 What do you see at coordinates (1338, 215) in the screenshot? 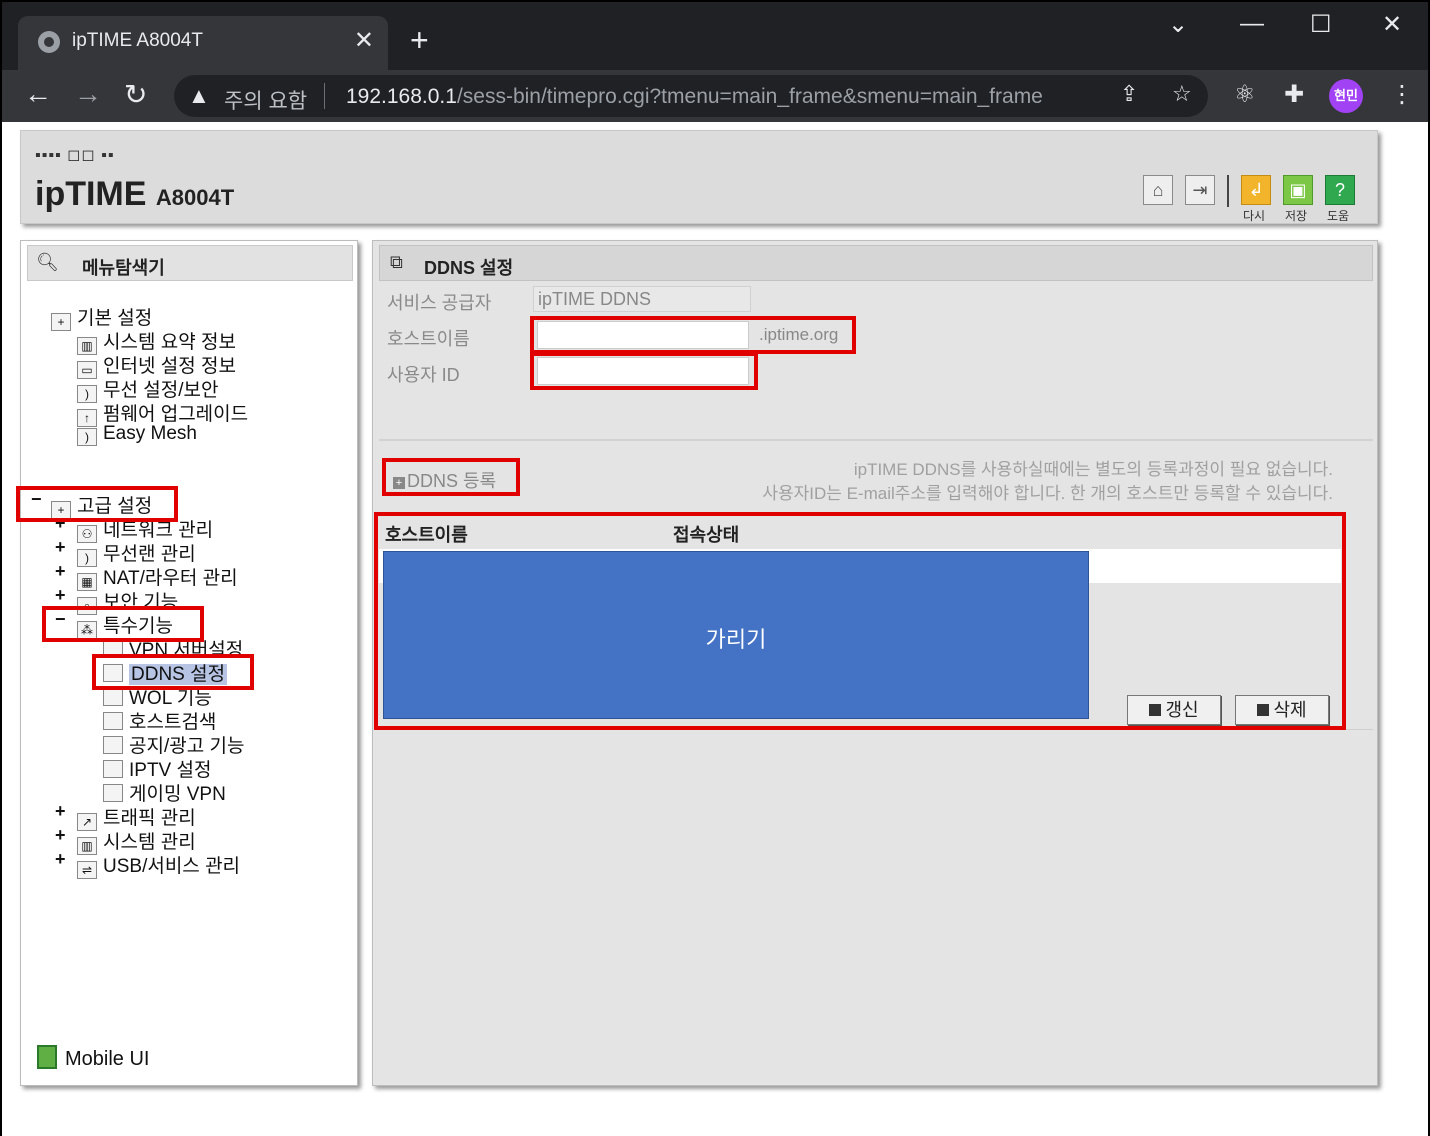
I see `help-label: 도움` at bounding box center [1338, 215].